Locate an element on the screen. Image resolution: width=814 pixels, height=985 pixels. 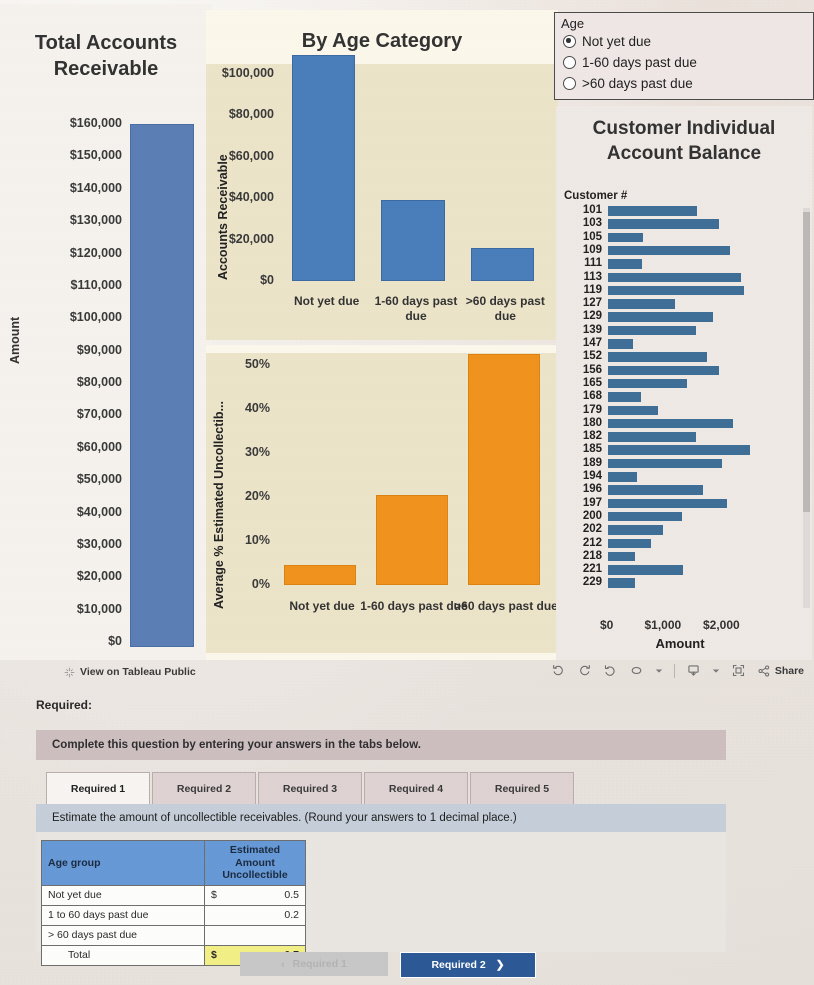
customer-bar-row: 196 is located at coordinates (680, 489).